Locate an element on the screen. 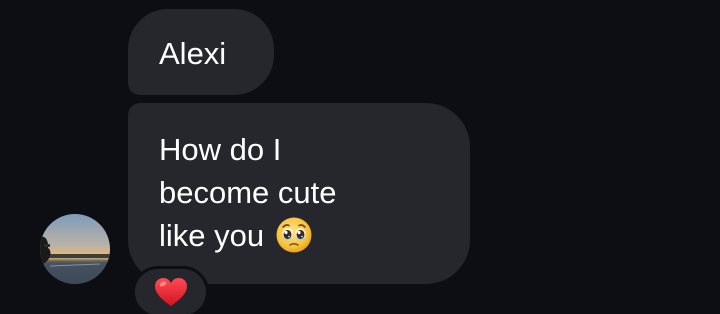  pleading-face-icon is located at coordinates (294, 240).